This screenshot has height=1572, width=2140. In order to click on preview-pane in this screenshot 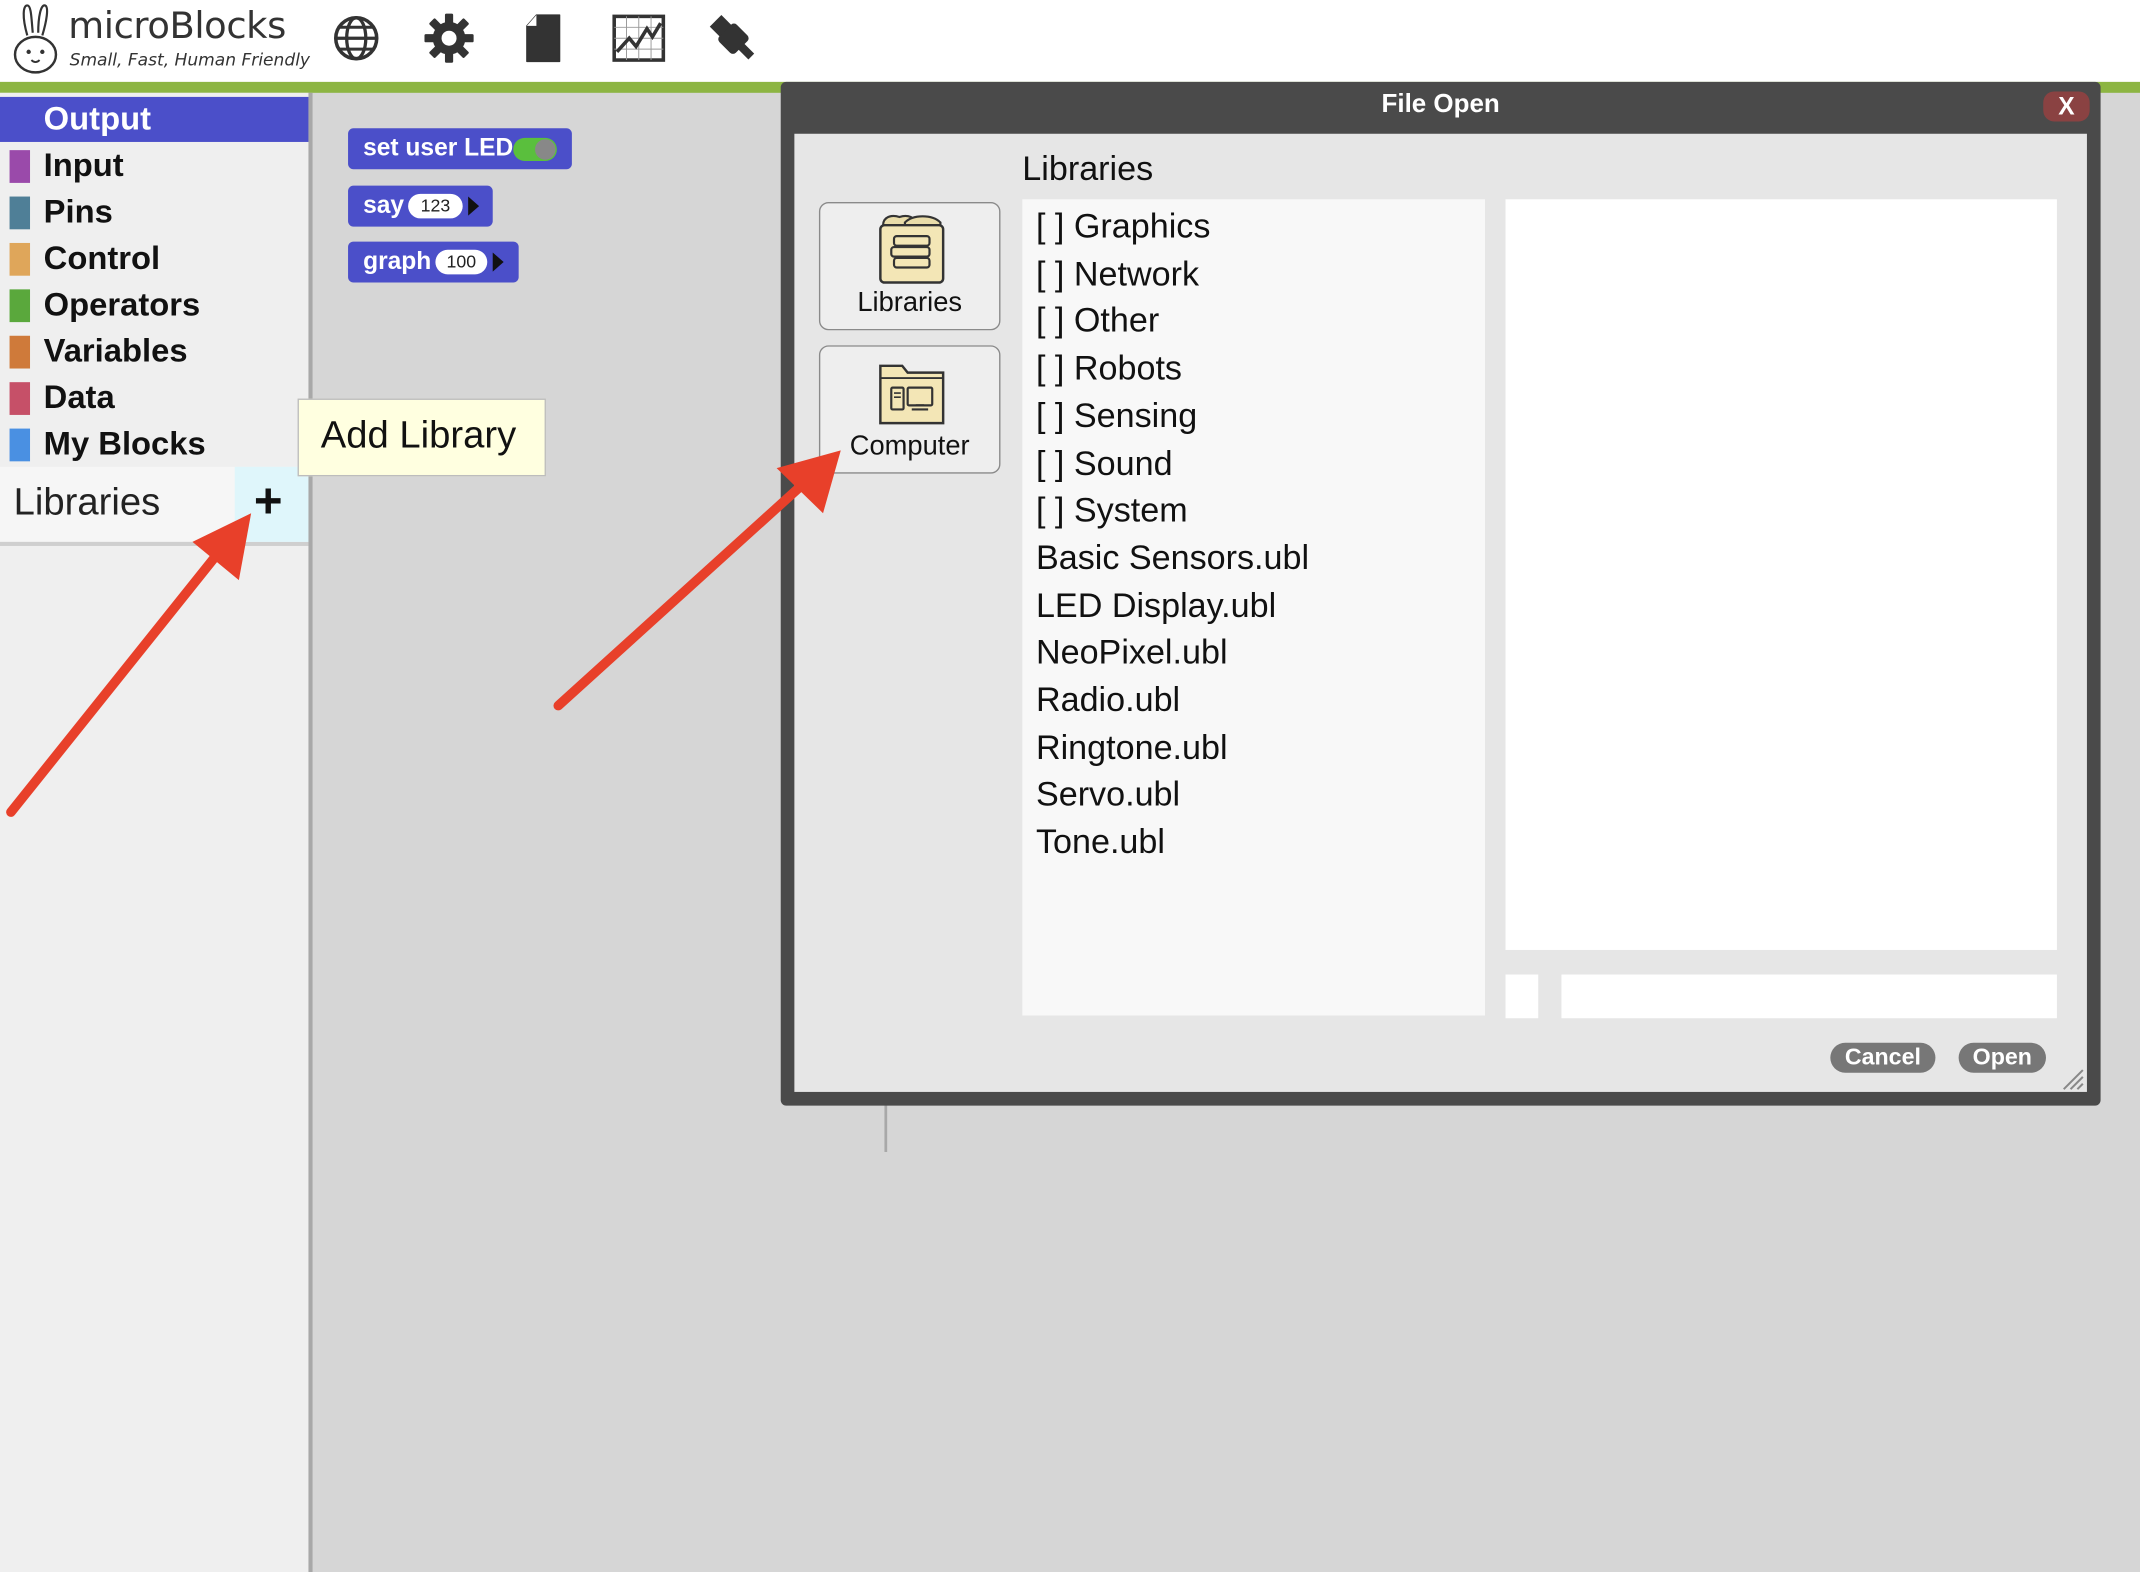, I will do `click(1781, 574)`.